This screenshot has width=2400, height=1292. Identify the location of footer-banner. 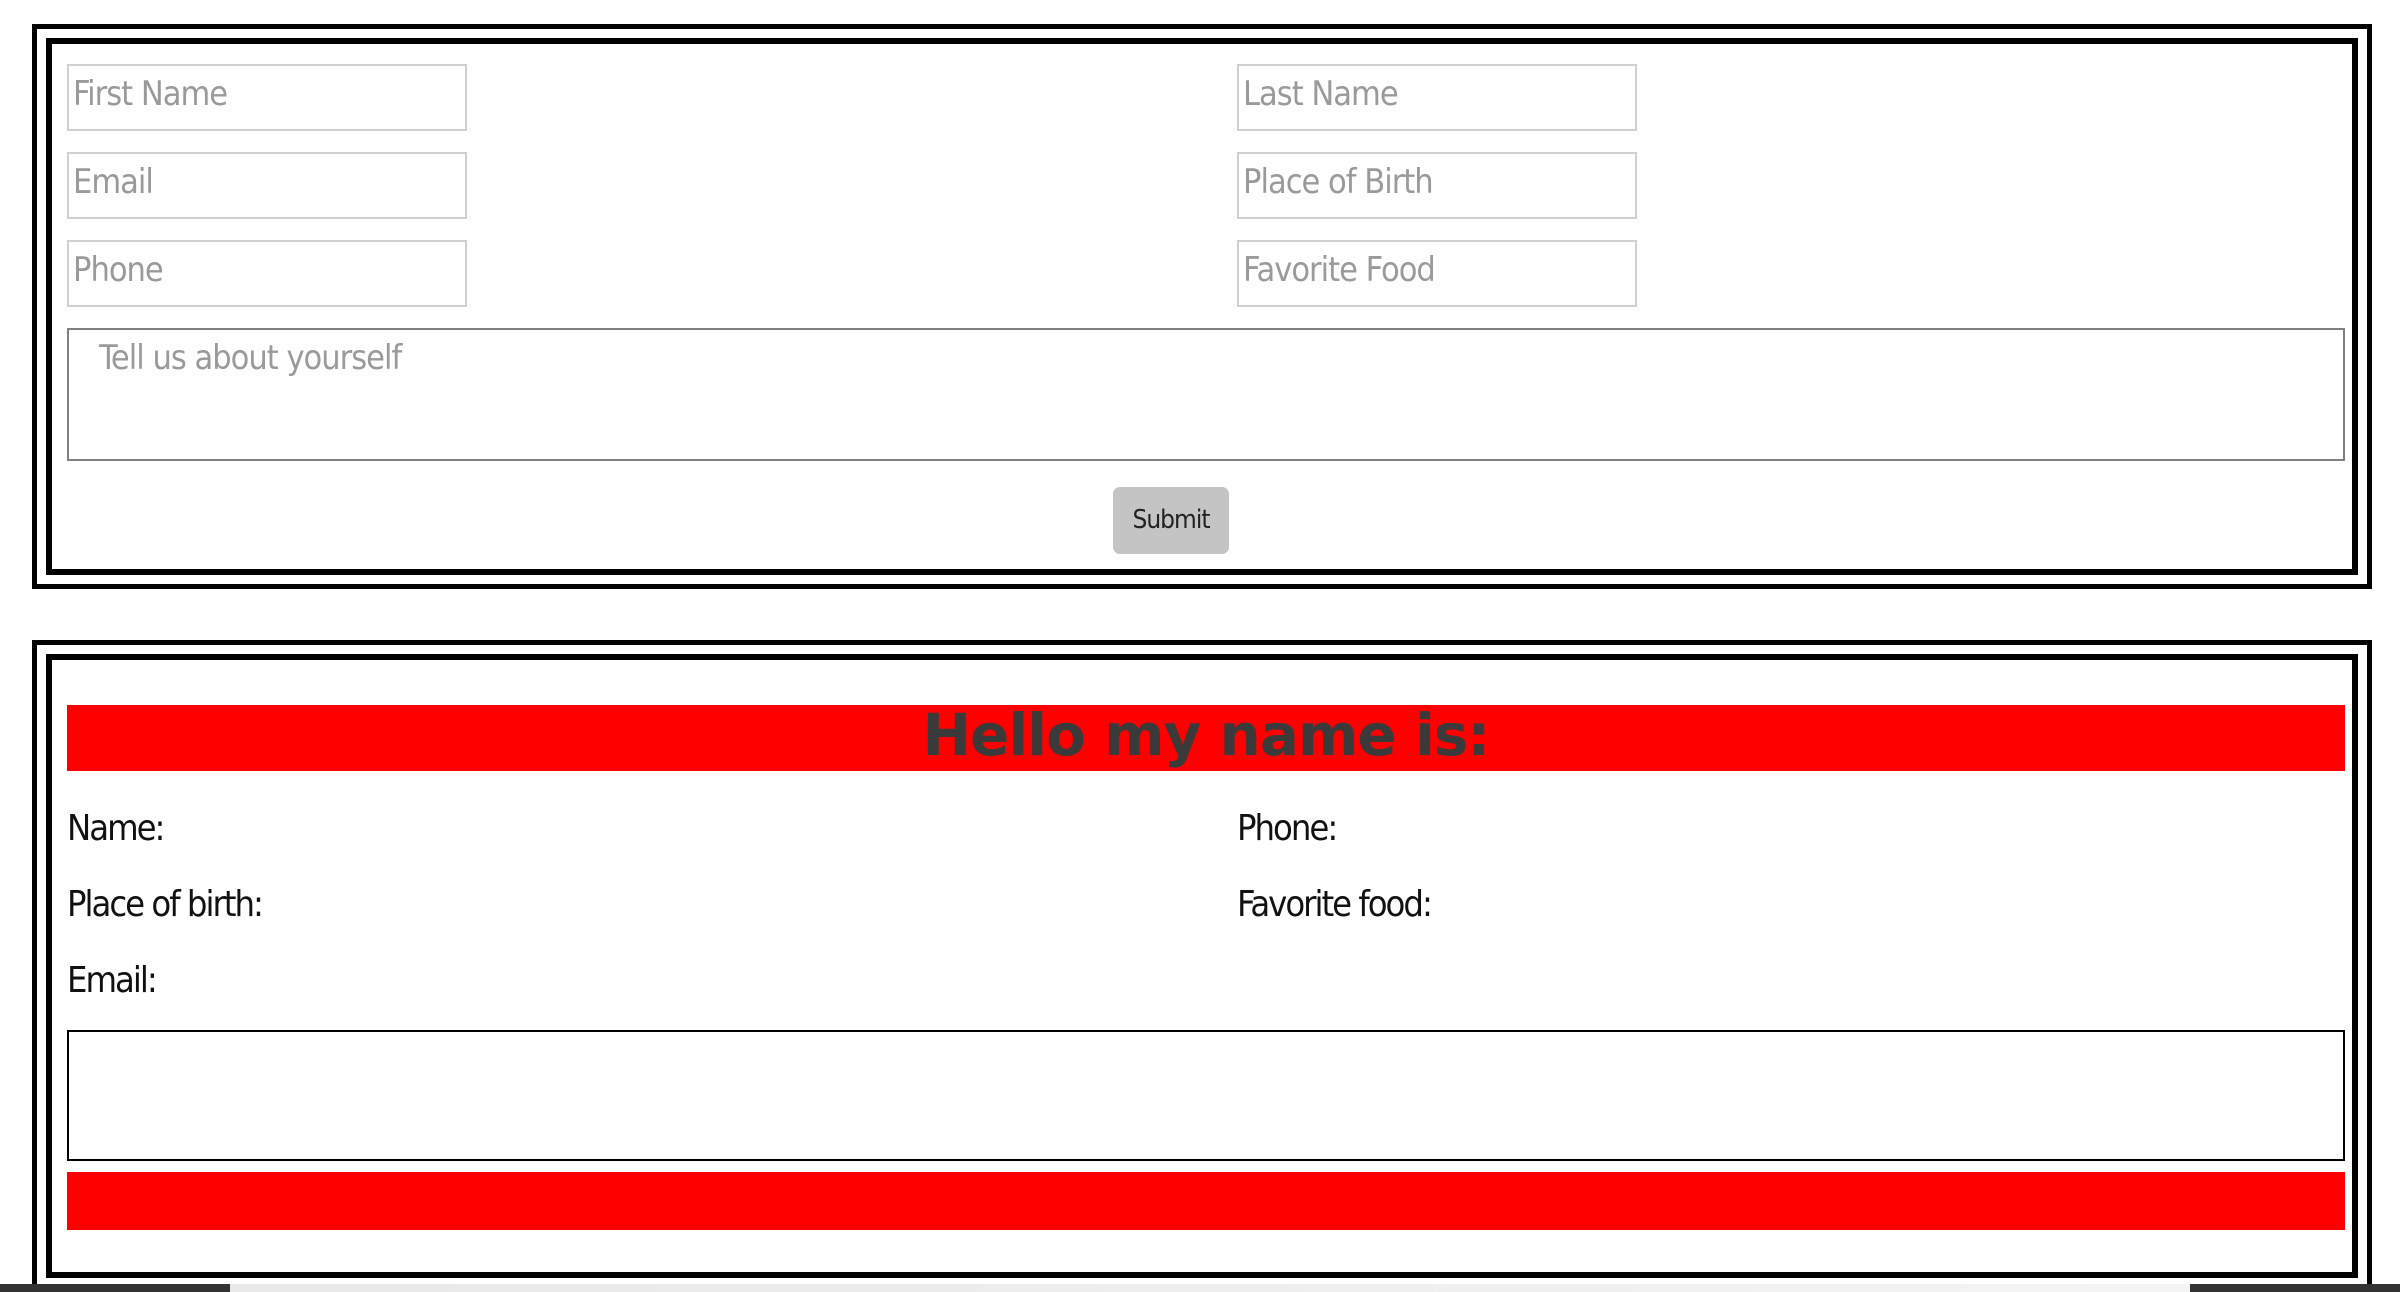
(1206, 1201).